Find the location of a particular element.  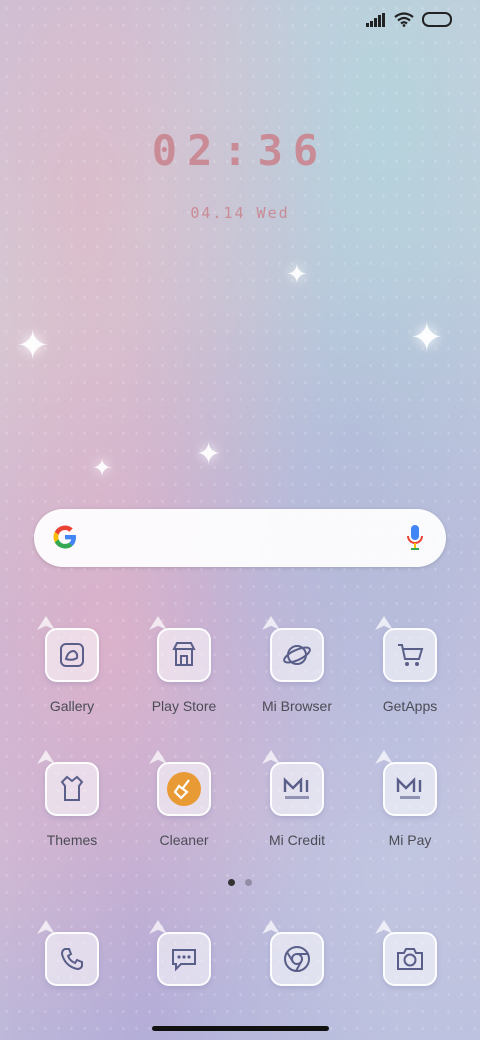

phone-icon is located at coordinates (72, 959).